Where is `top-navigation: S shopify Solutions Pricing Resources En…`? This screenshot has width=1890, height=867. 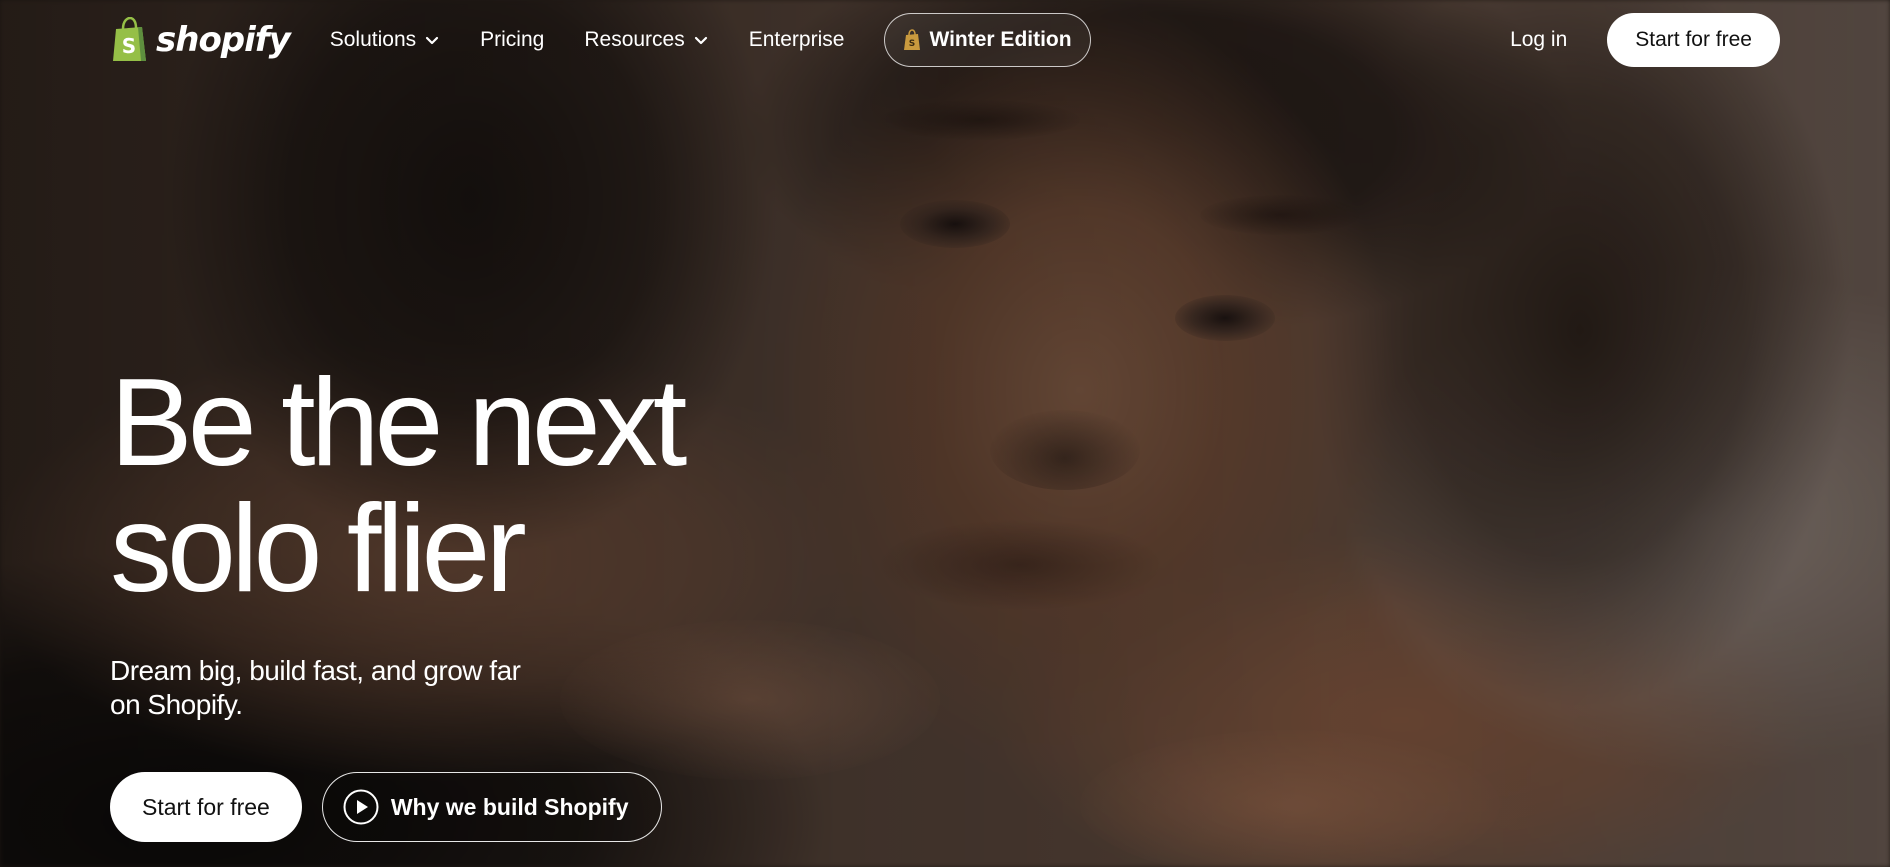 top-navigation: S shopify Solutions Pricing Resources En… is located at coordinates (945, 40).